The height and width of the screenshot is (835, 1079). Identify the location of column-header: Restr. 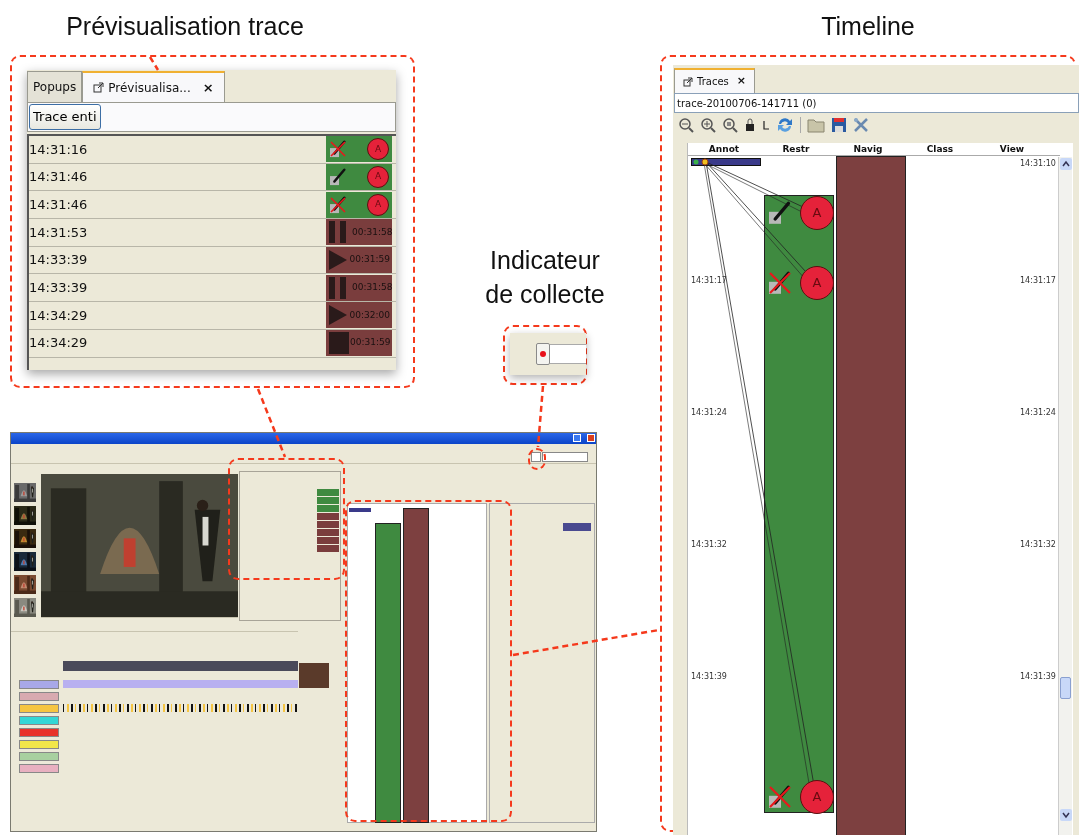
(796, 149).